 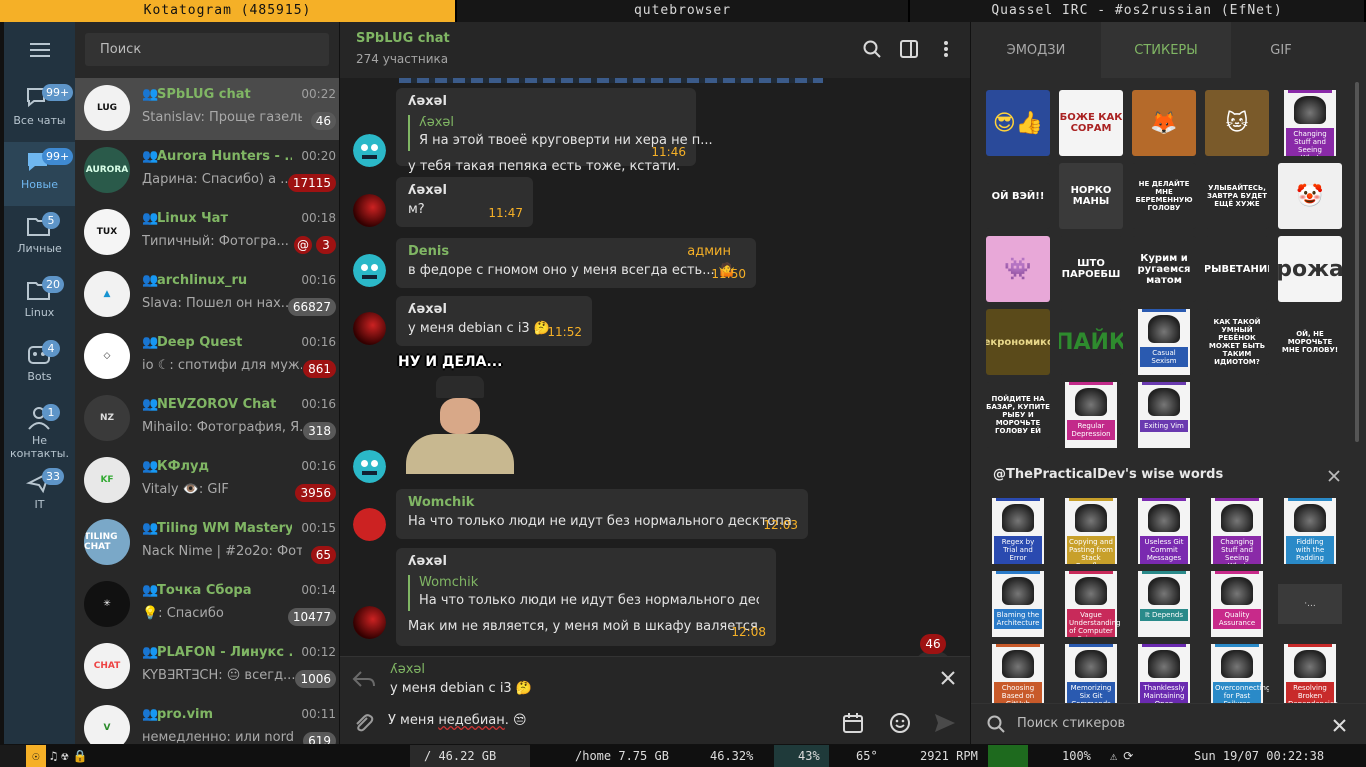 What do you see at coordinates (178, 714) in the screenshot?
I see `chat-name: 👥pro.vim` at bounding box center [178, 714].